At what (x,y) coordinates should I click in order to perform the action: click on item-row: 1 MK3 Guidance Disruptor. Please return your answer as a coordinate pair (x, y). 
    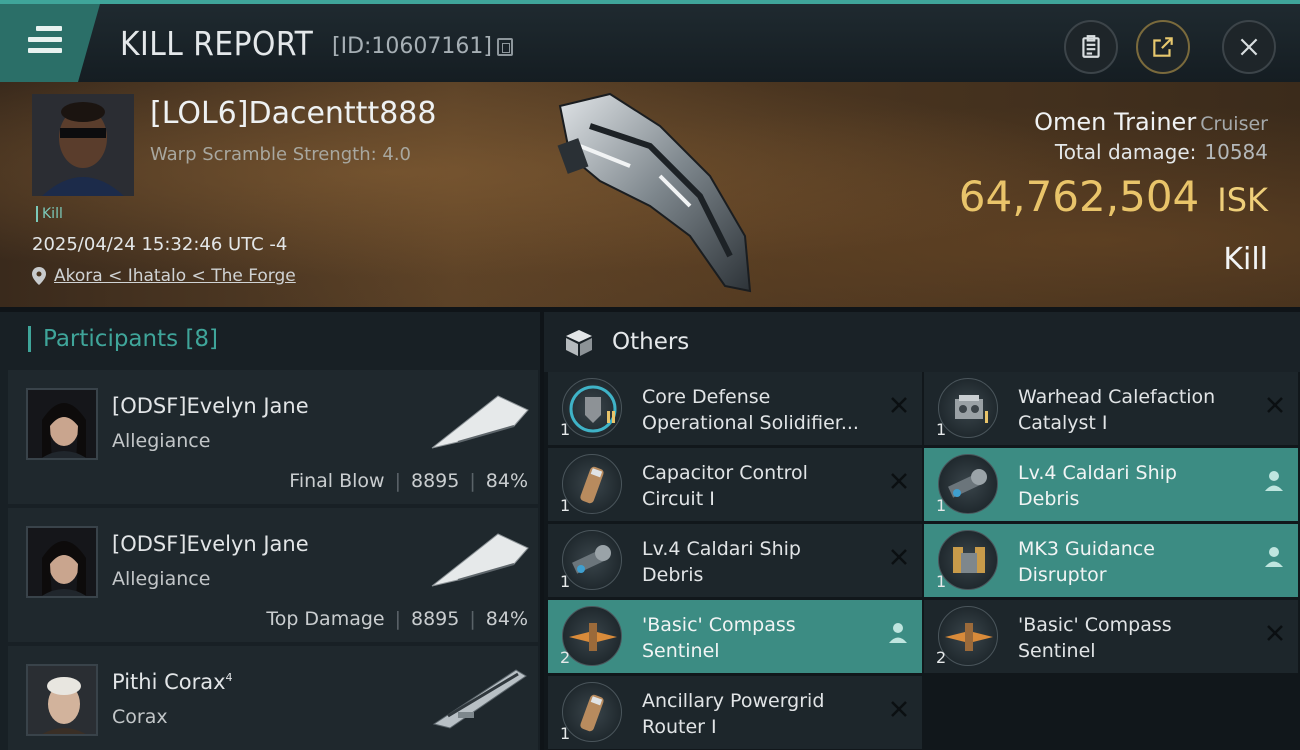
    Looking at the image, I should click on (1111, 560).